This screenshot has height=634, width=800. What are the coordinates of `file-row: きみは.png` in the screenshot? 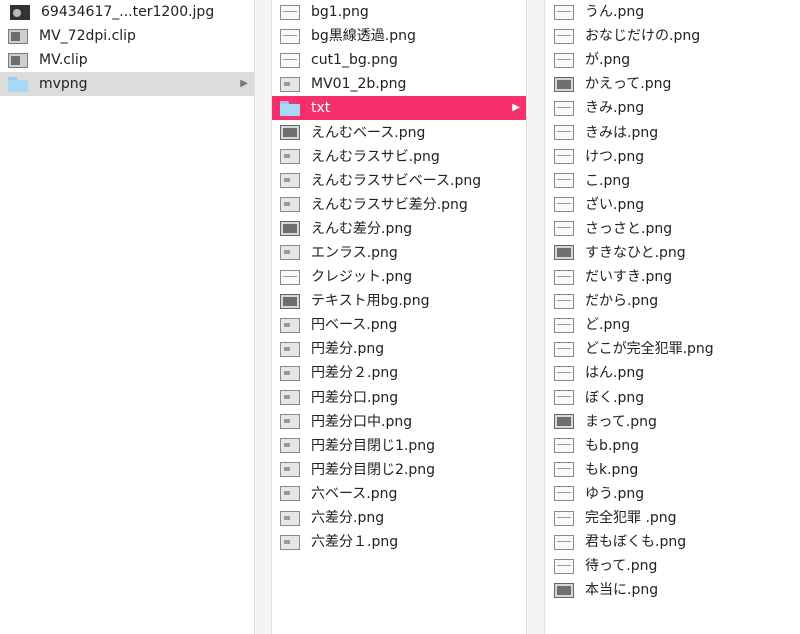 It's located at (672, 132).